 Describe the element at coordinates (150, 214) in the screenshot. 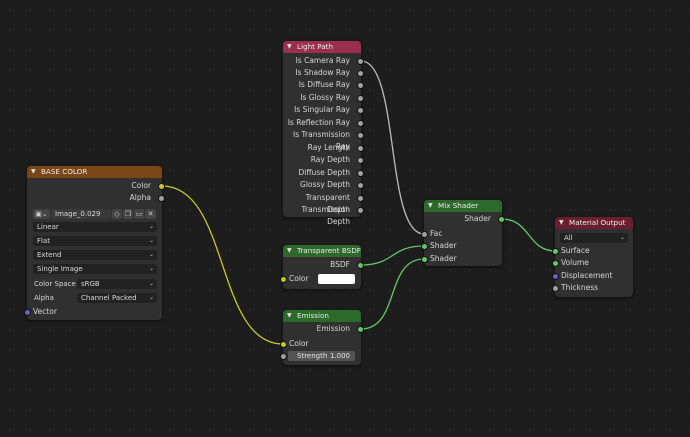

I see `unlink-close-icon: ✕` at that location.